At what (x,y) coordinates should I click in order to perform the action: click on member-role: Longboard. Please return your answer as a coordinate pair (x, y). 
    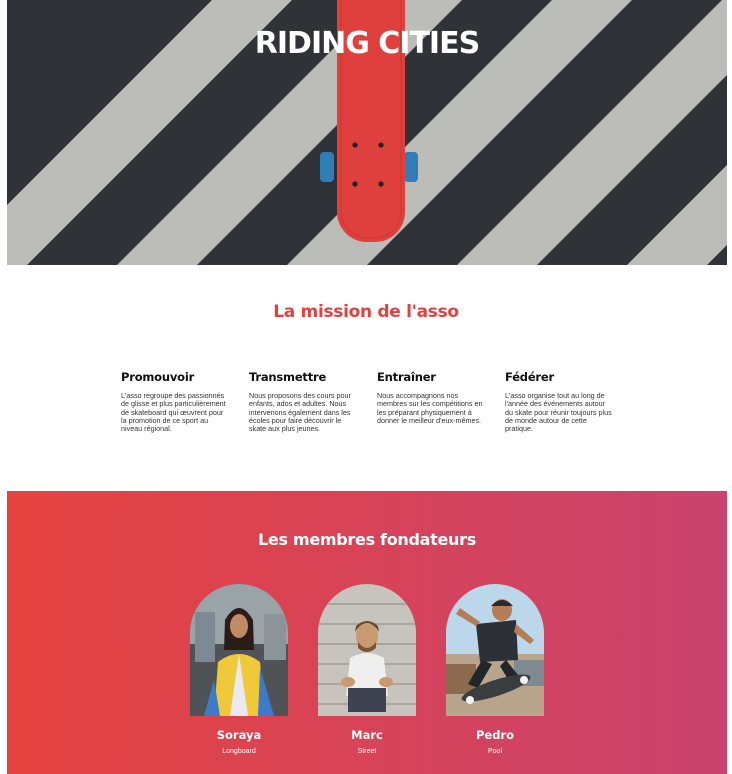
    Looking at the image, I should click on (239, 751).